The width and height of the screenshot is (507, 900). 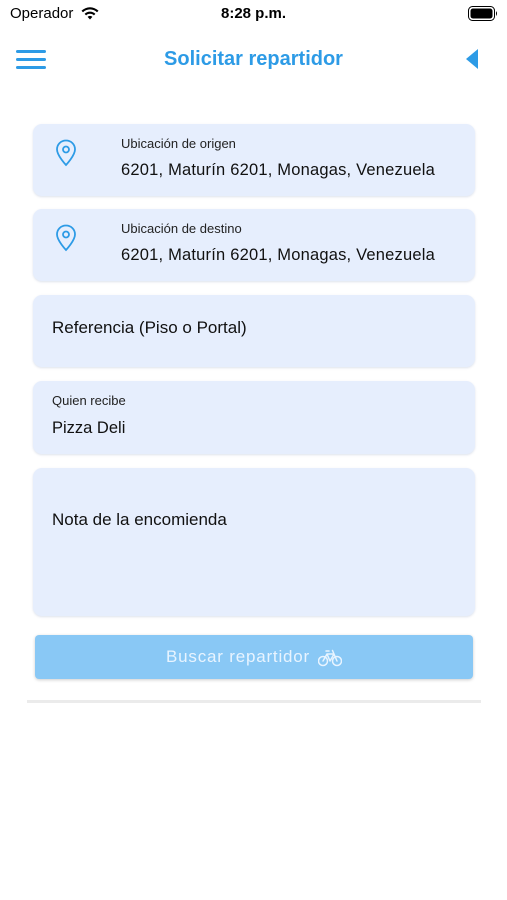 I want to click on note-placeholder: Nota de la encomienda, so click(x=139, y=519).